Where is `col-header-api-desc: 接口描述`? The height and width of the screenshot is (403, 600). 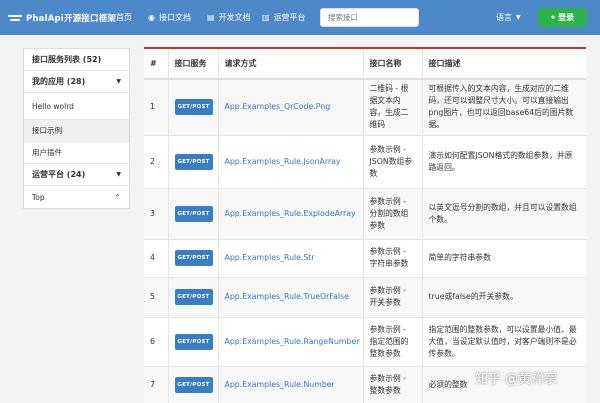
col-header-api-desc: 接口描述 is located at coordinates (504, 64).